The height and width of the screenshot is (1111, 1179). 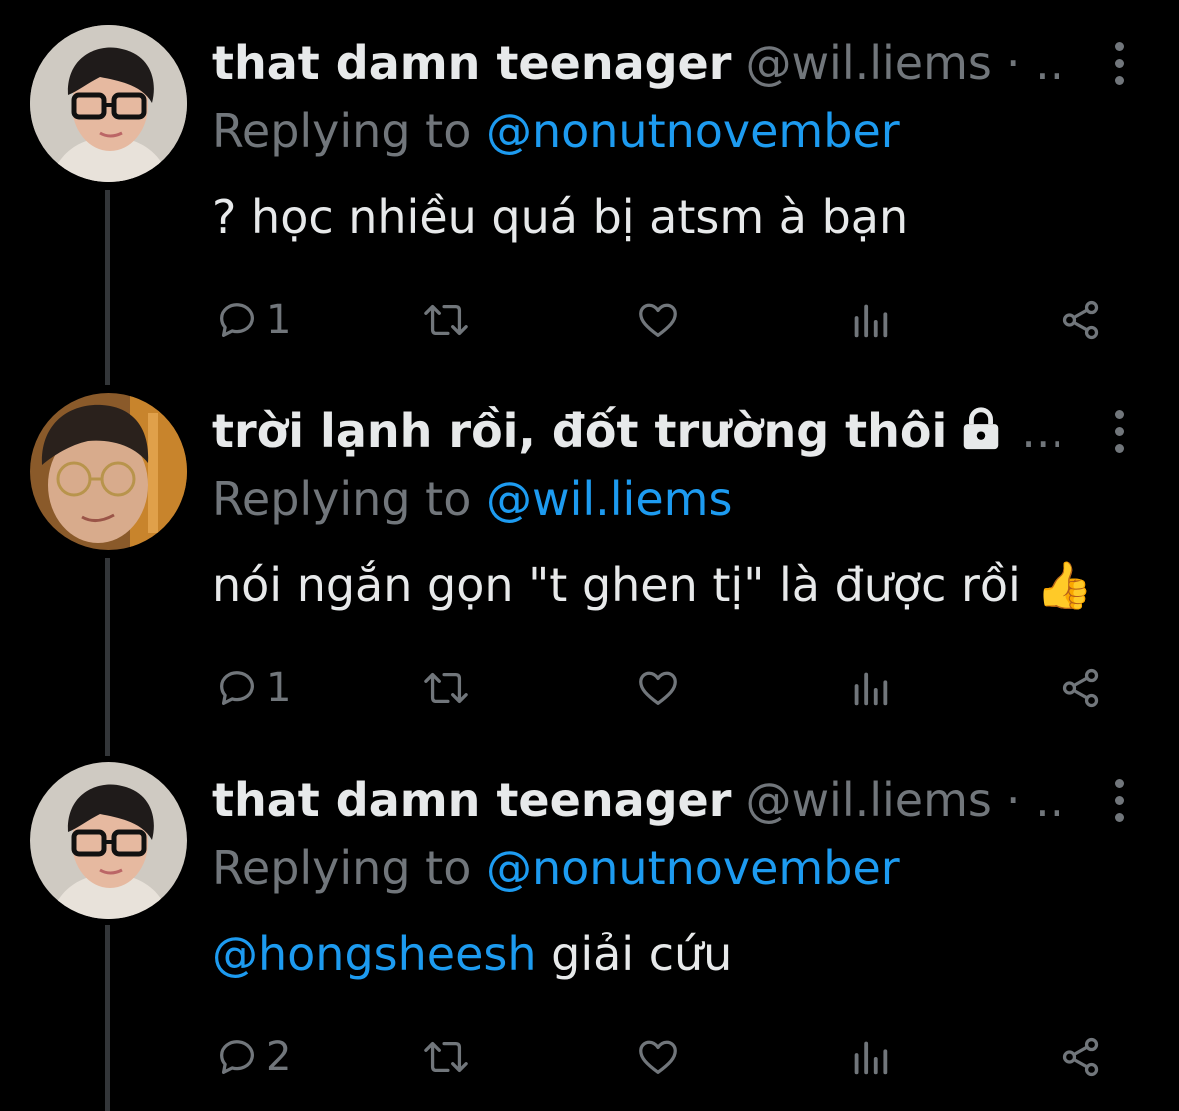 What do you see at coordinates (1064, 585) in the screenshot?
I see `thumbs-up-emoji: 👍` at bounding box center [1064, 585].